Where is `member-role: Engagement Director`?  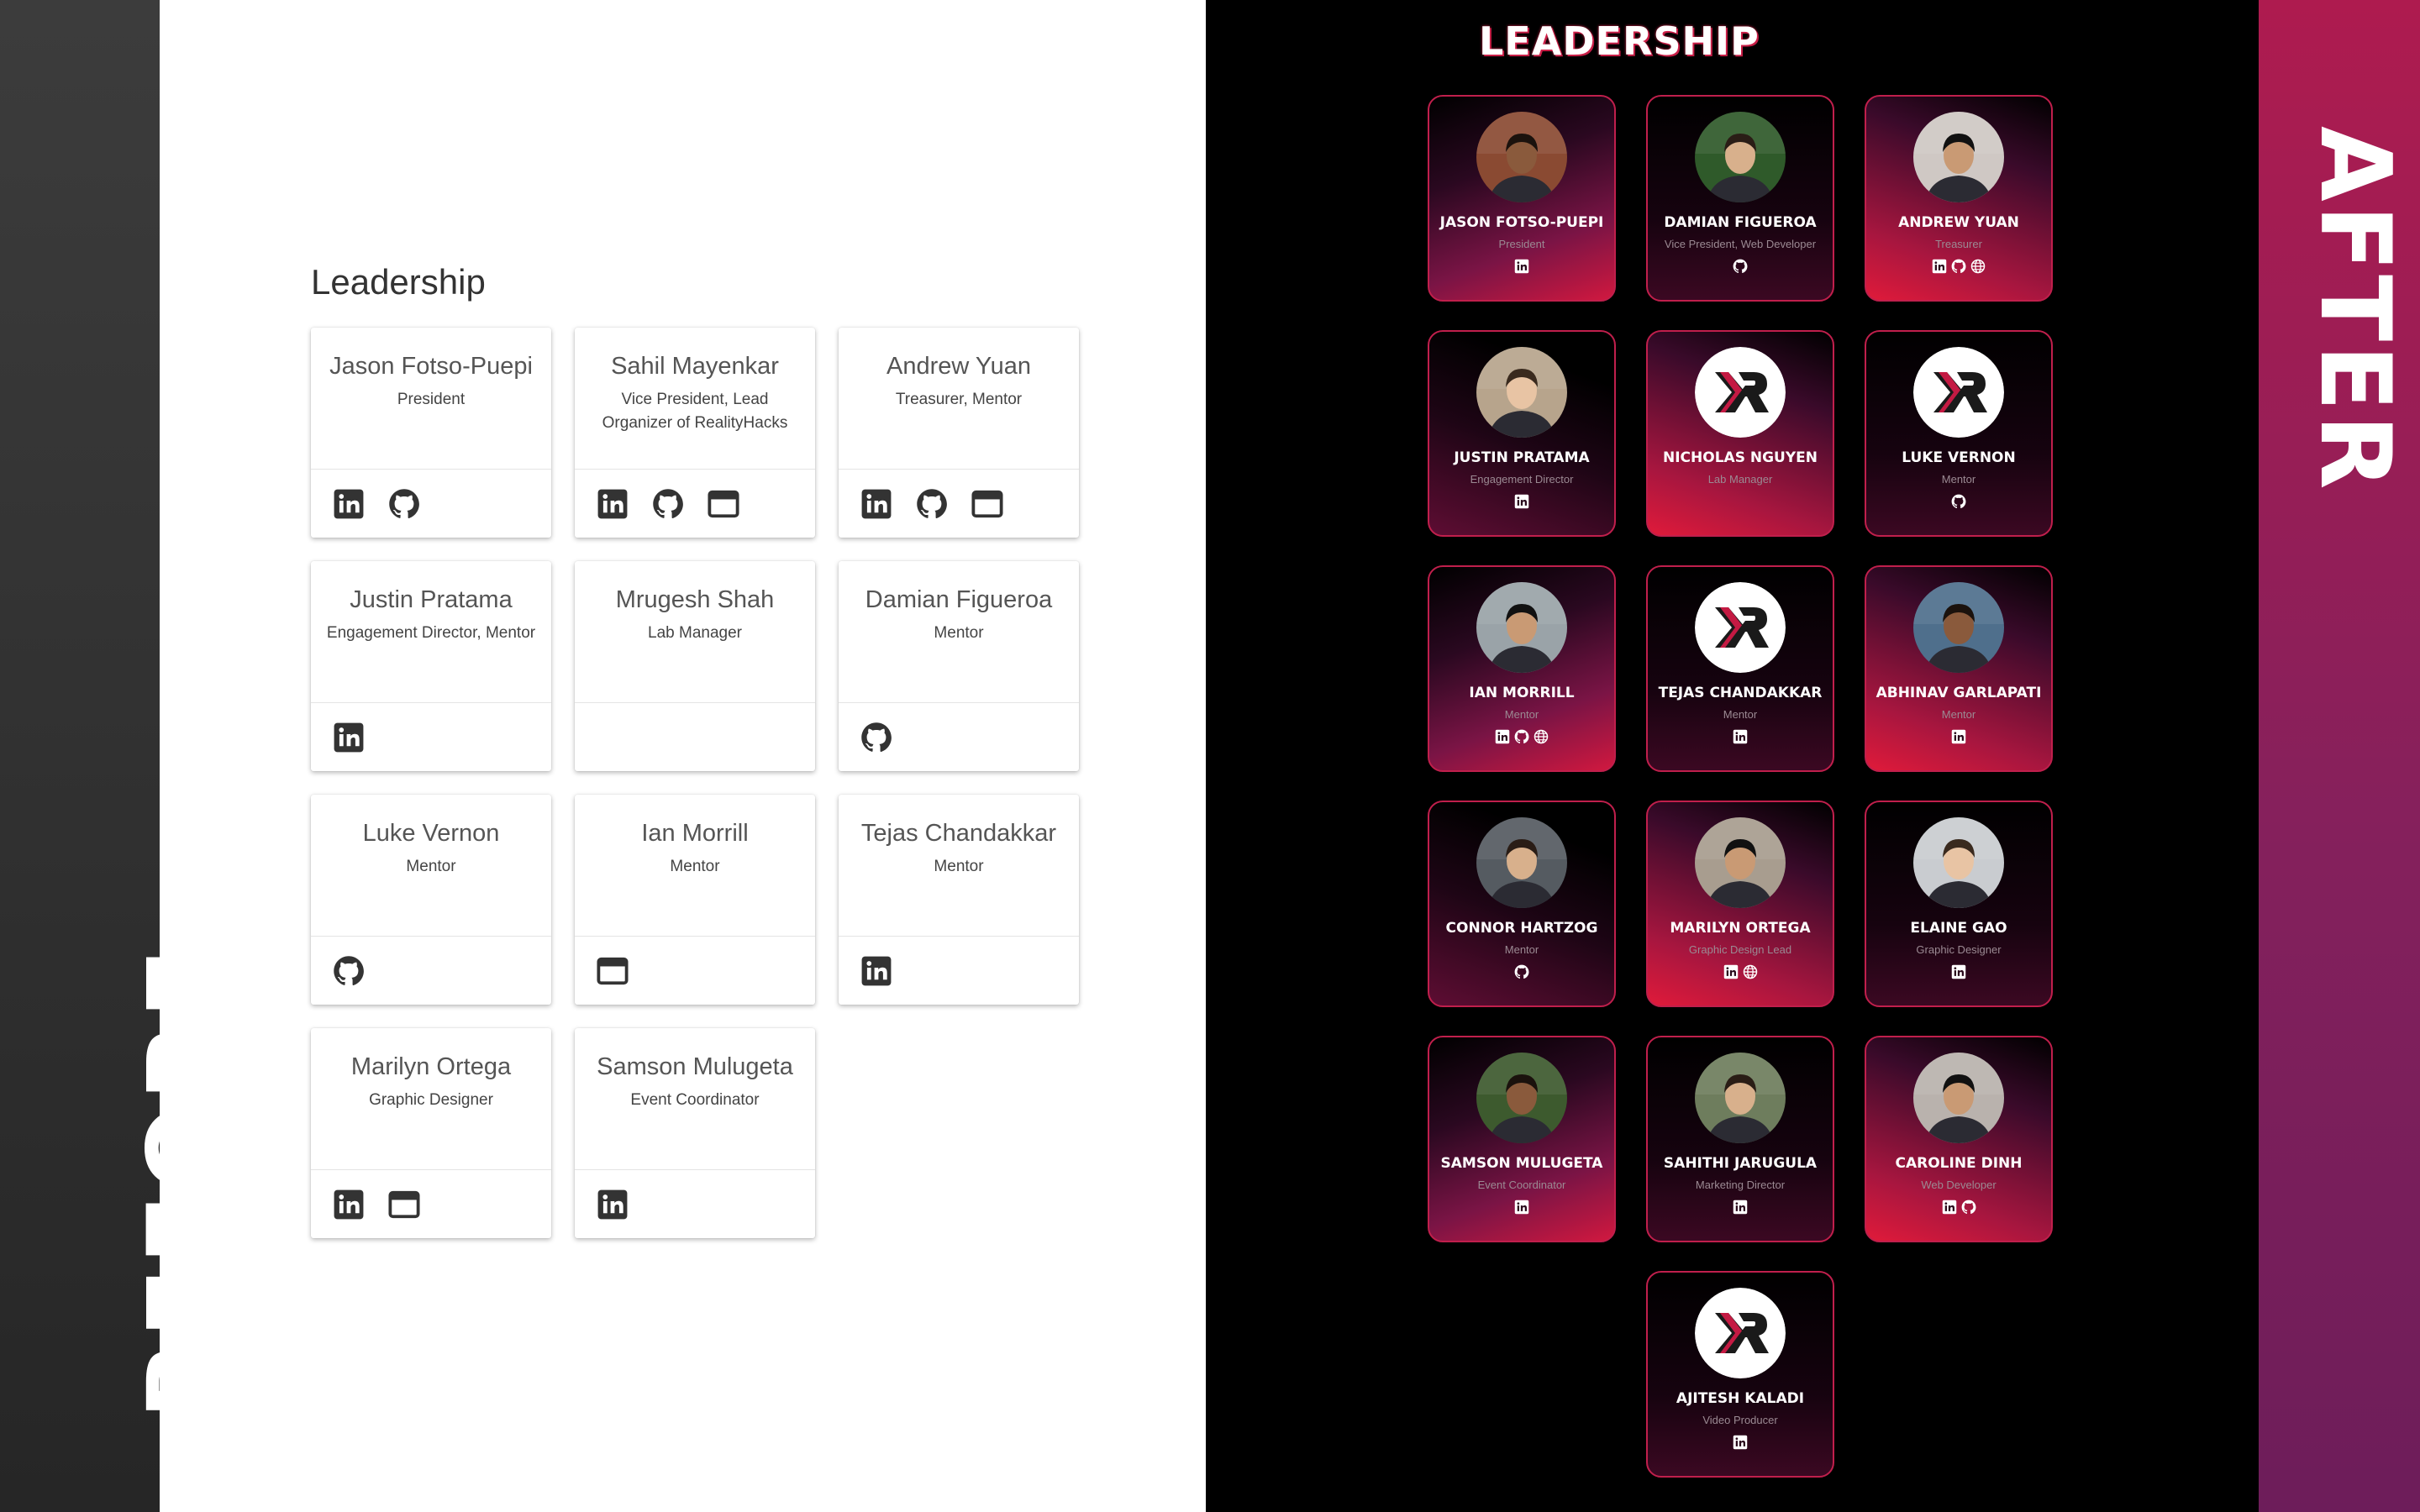 member-role: Engagement Director is located at coordinates (1522, 479).